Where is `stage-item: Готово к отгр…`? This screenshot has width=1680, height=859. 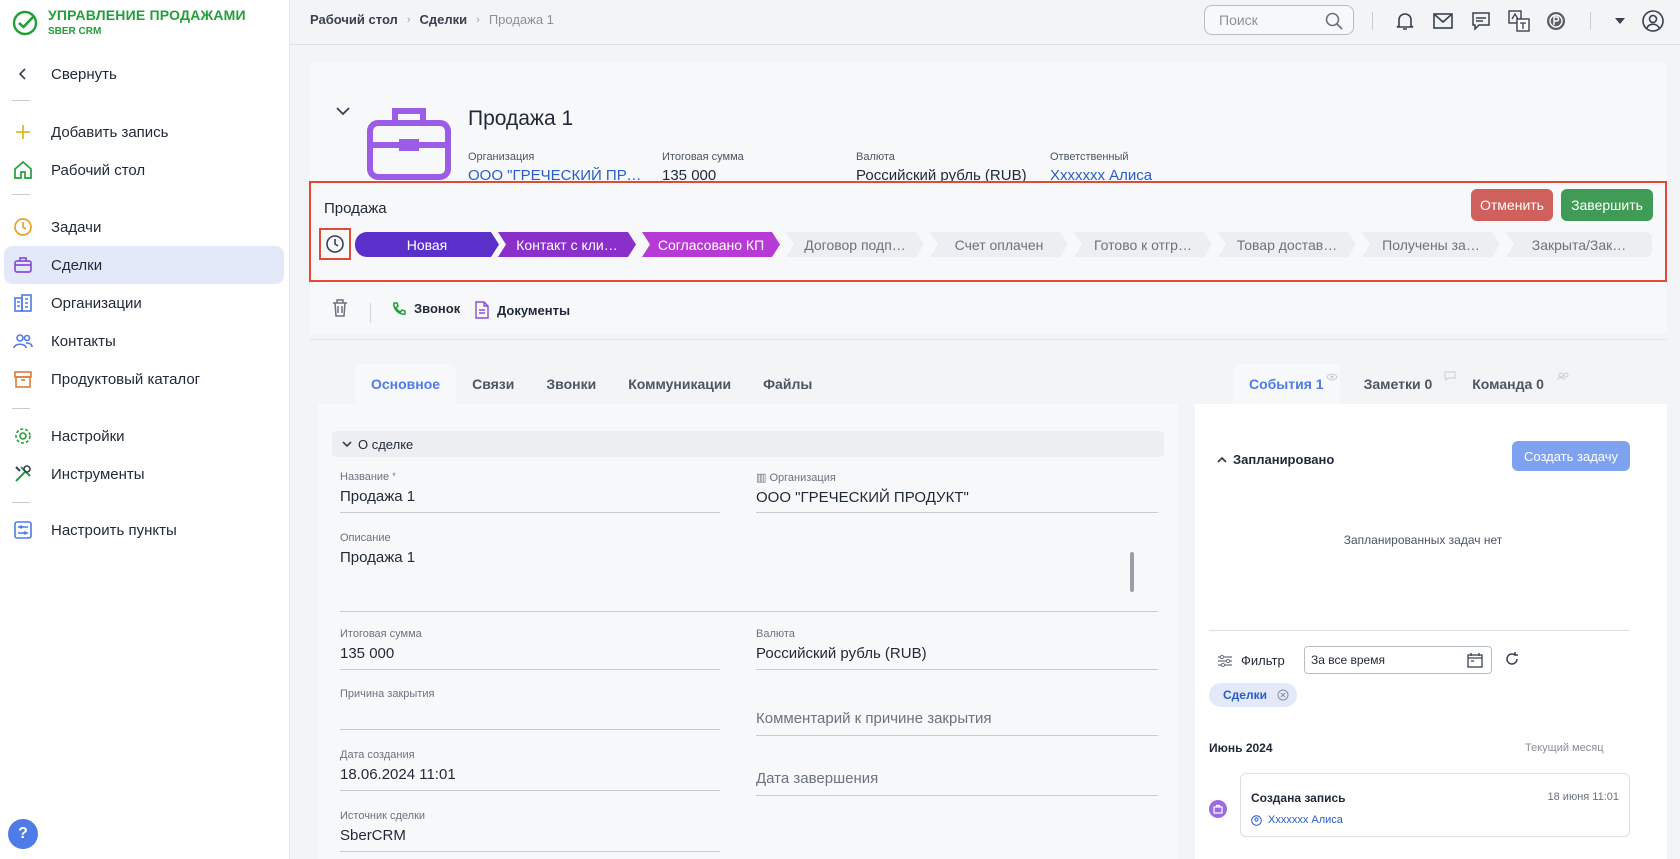
stage-item: Готово к отгр… is located at coordinates (1143, 244).